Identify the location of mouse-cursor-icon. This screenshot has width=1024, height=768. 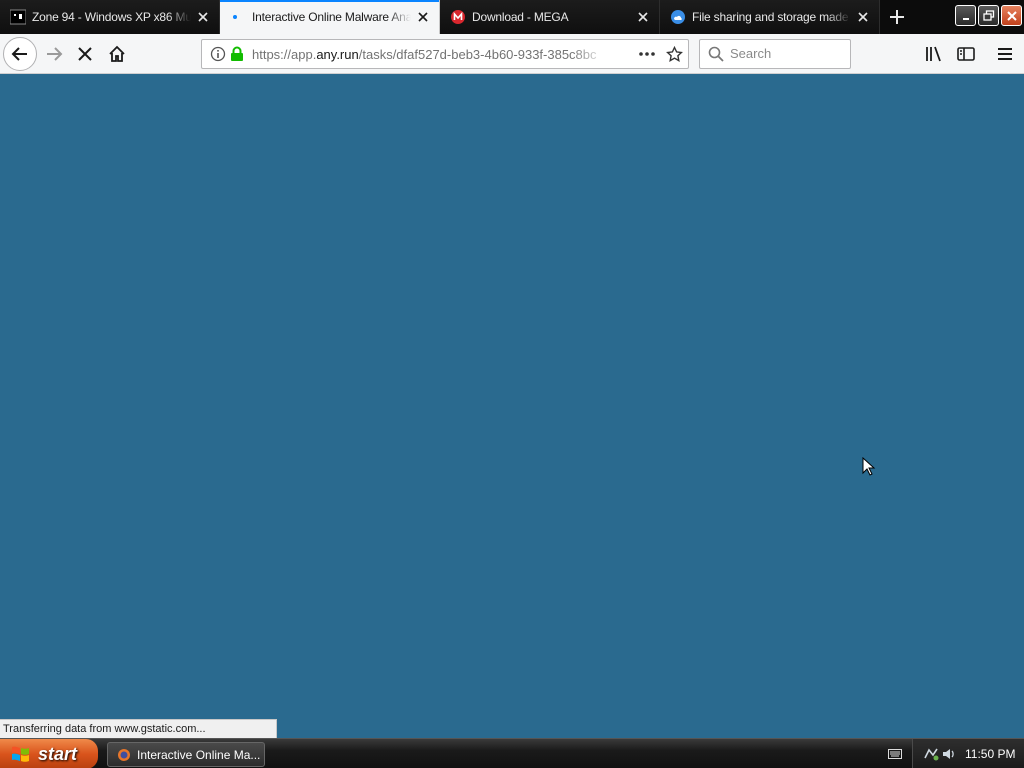
(869, 466).